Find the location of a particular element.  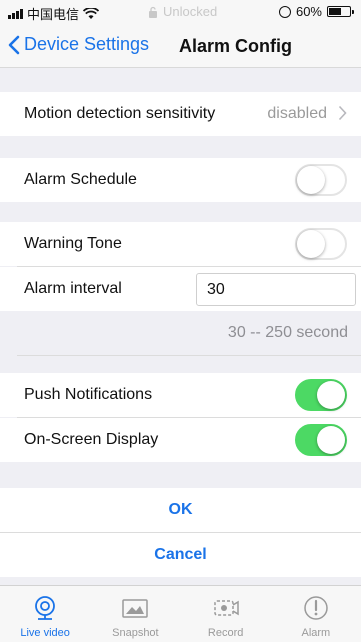

tab-alarm: Alarm is located at coordinates (316, 614).